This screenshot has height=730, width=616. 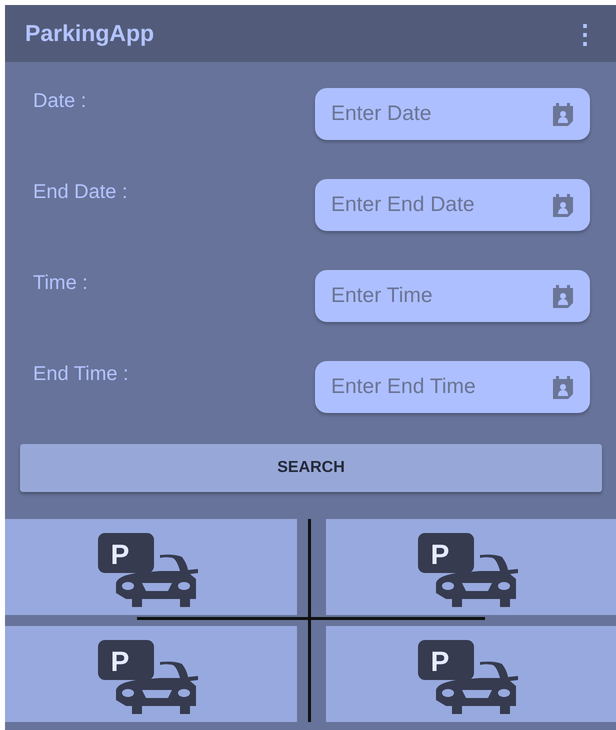 I want to click on field-label: Time :, so click(x=60, y=283).